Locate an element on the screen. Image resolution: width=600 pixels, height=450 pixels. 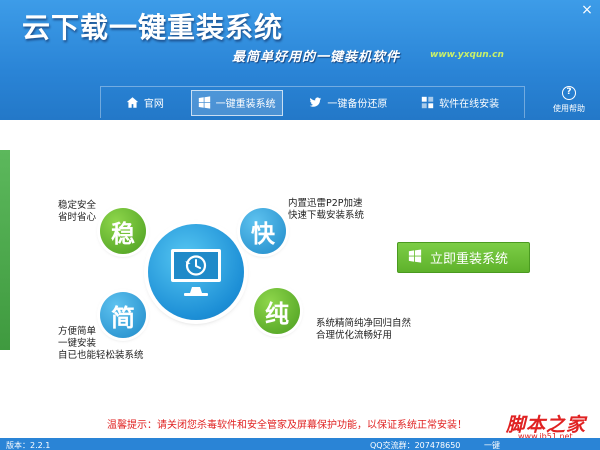
help-icon: ? is located at coordinates (569, 93).